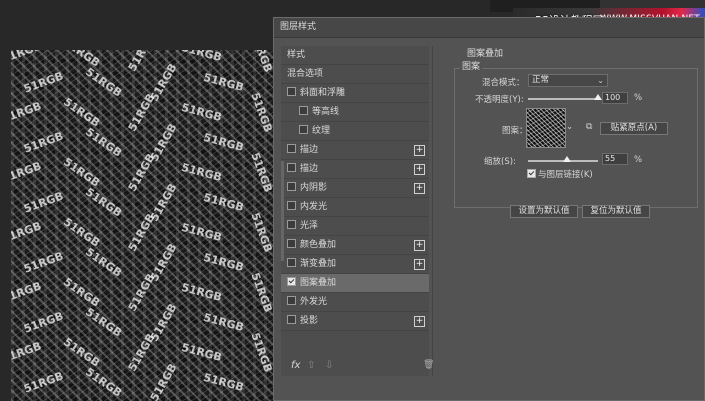 This screenshot has height=401, width=705. I want to click on sidebar-item-label: 内发光, so click(314, 207).